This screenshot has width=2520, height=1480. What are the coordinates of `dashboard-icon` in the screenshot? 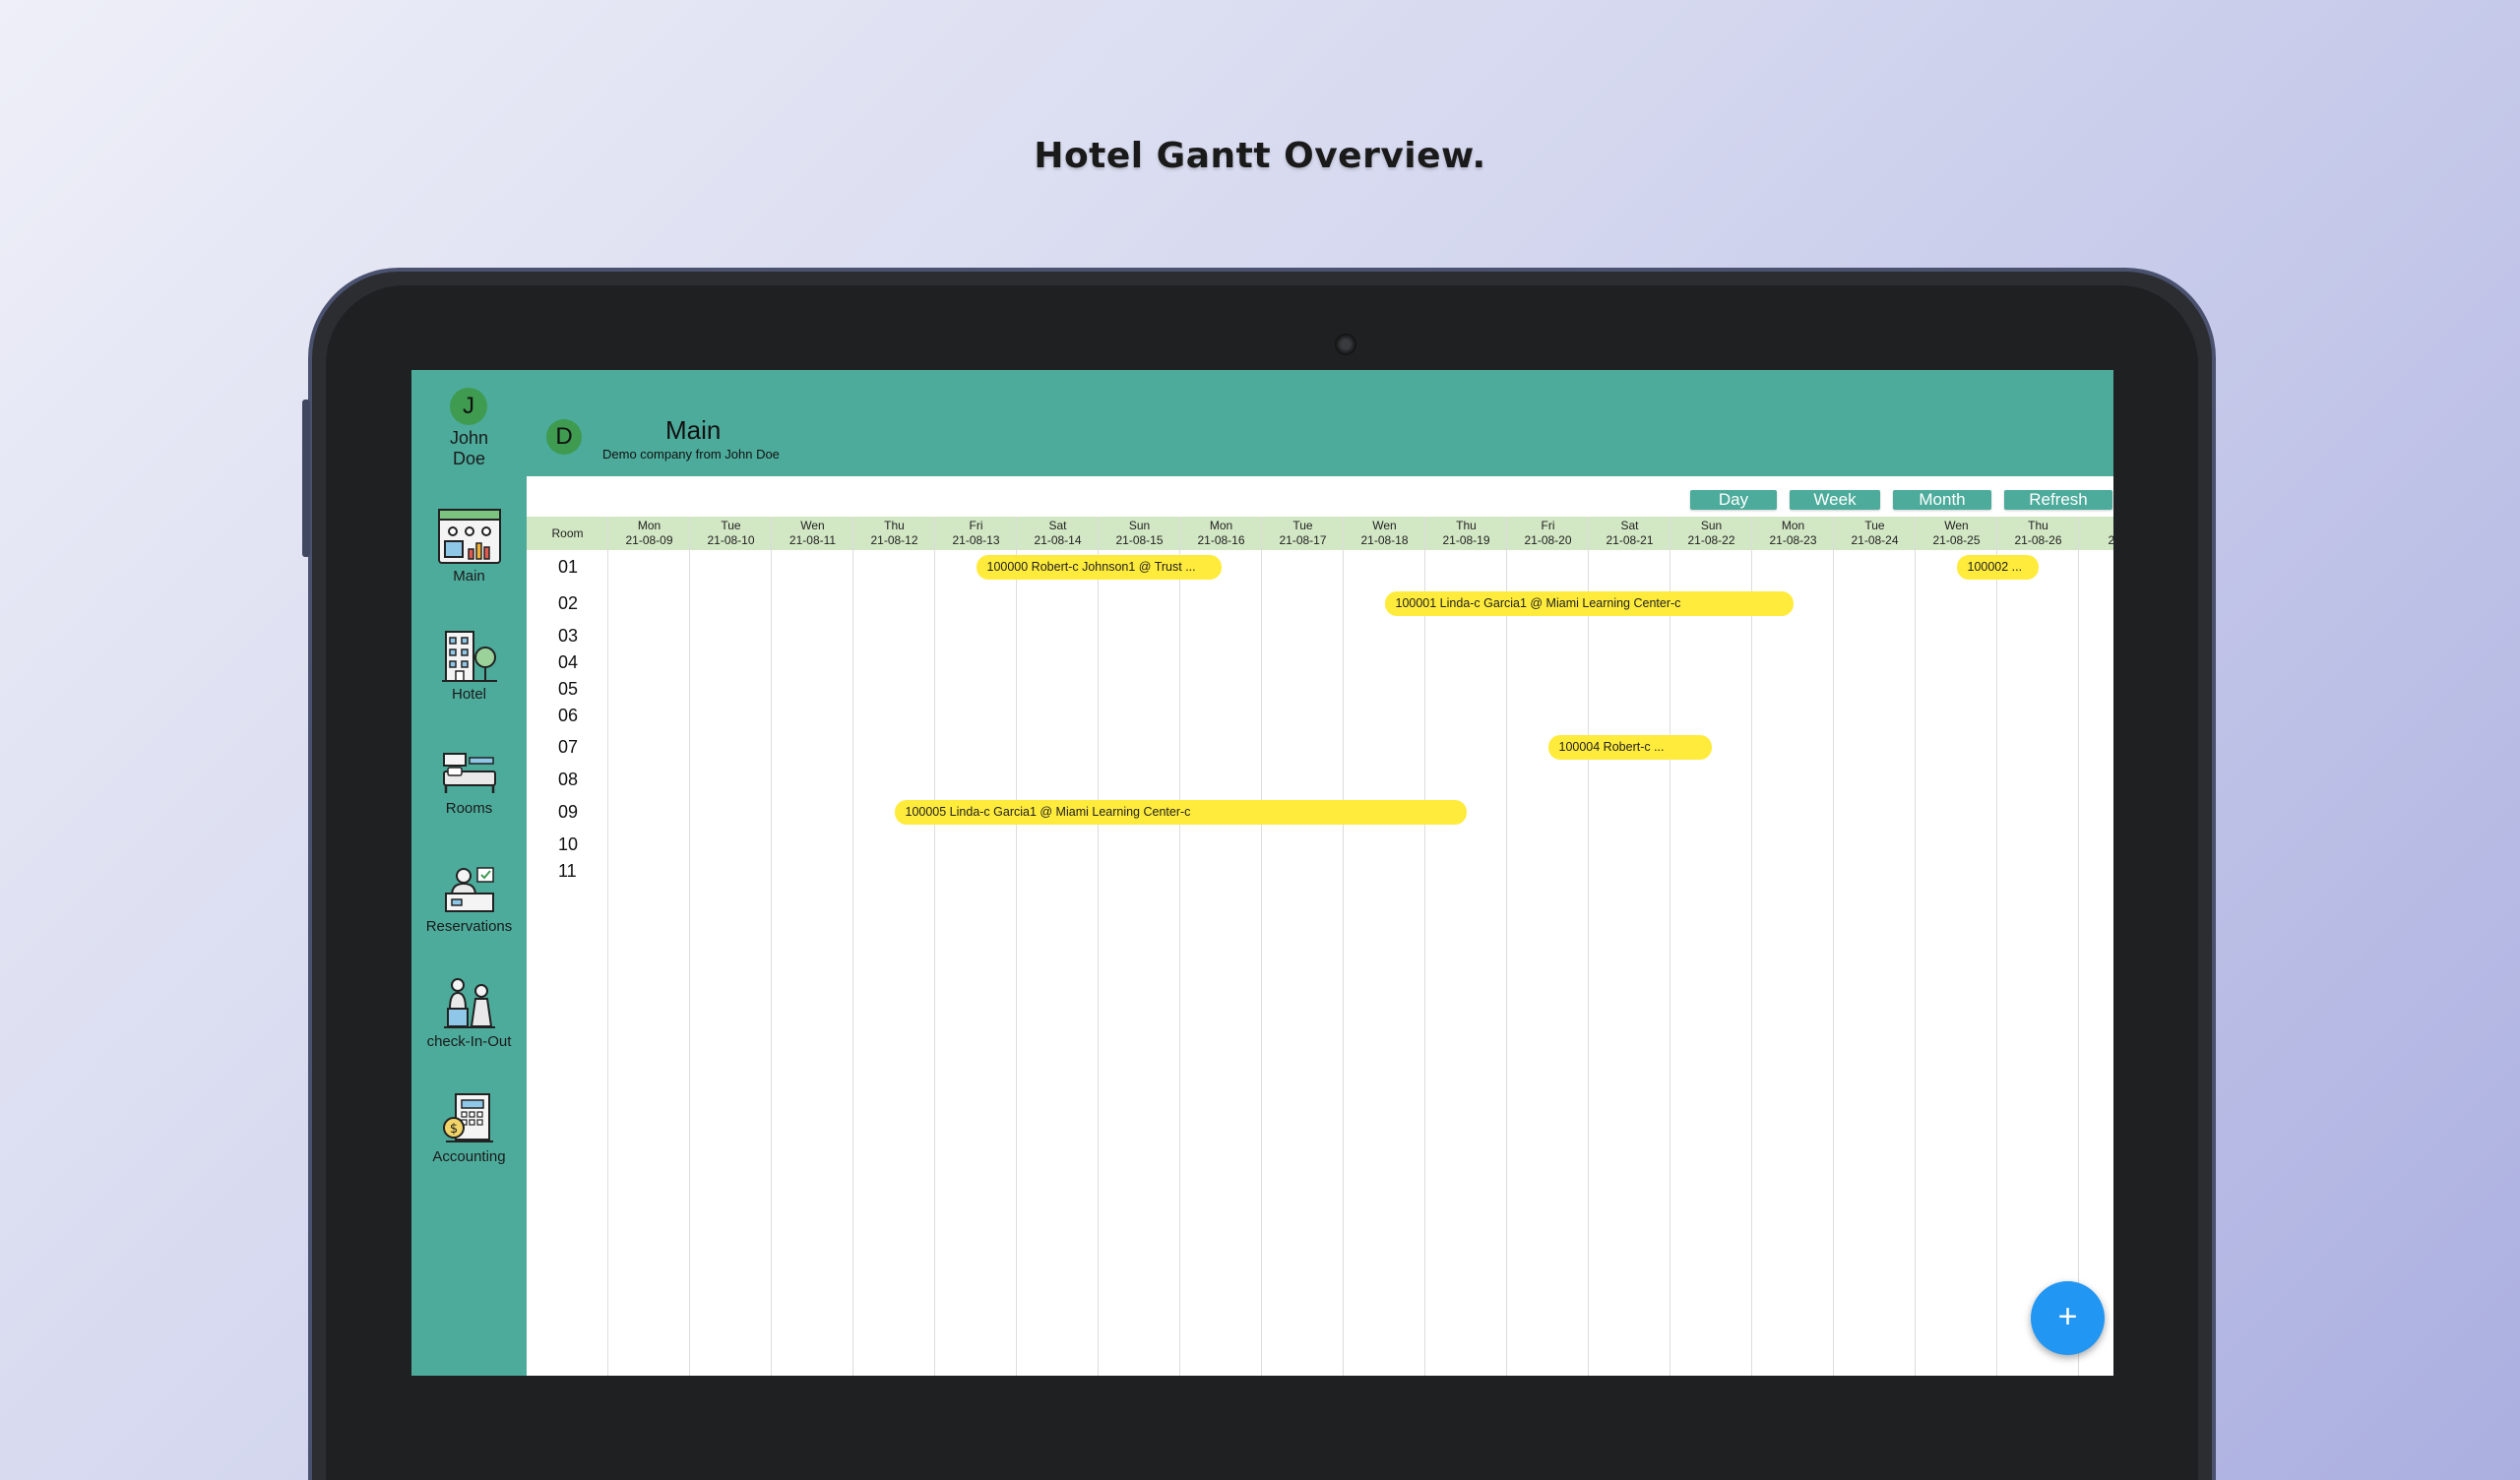 It's located at (469, 536).